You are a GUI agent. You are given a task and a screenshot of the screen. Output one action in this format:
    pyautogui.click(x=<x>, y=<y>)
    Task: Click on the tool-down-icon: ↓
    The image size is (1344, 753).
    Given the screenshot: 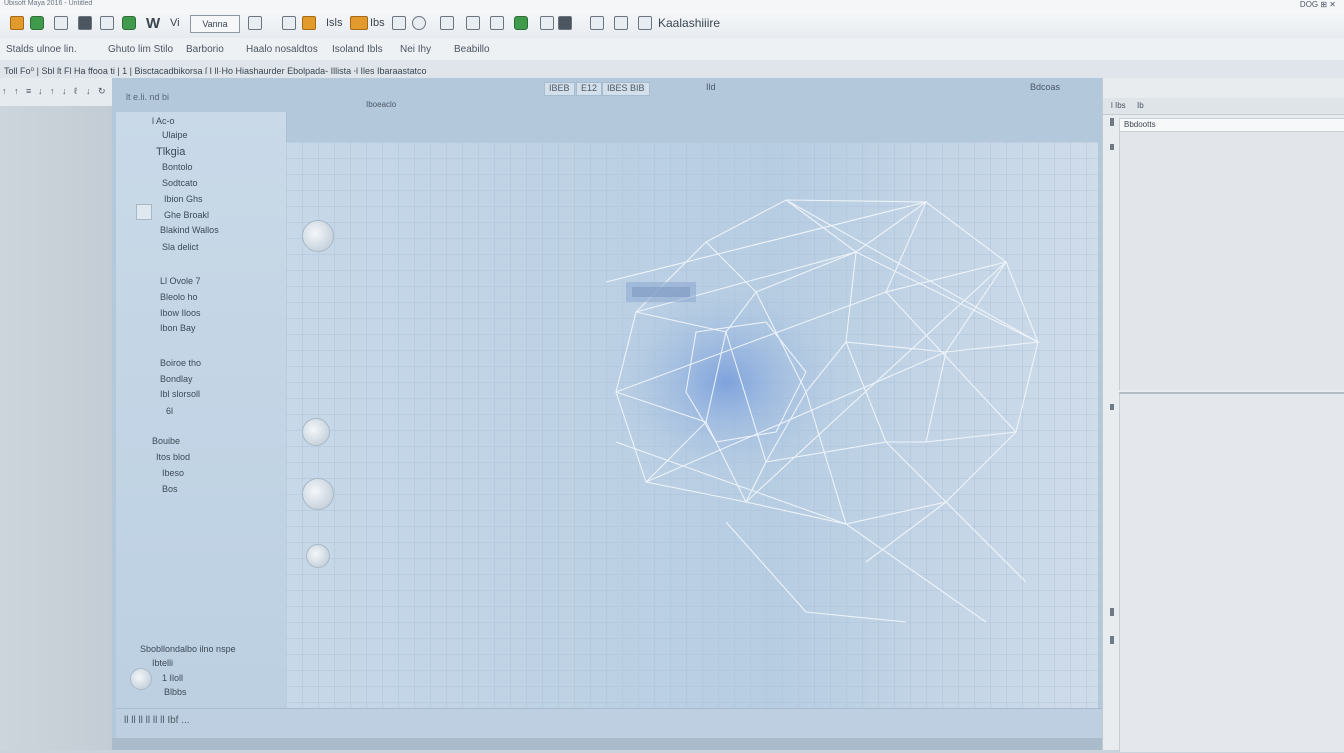 What is the action you would take?
    pyautogui.click(x=40, y=91)
    